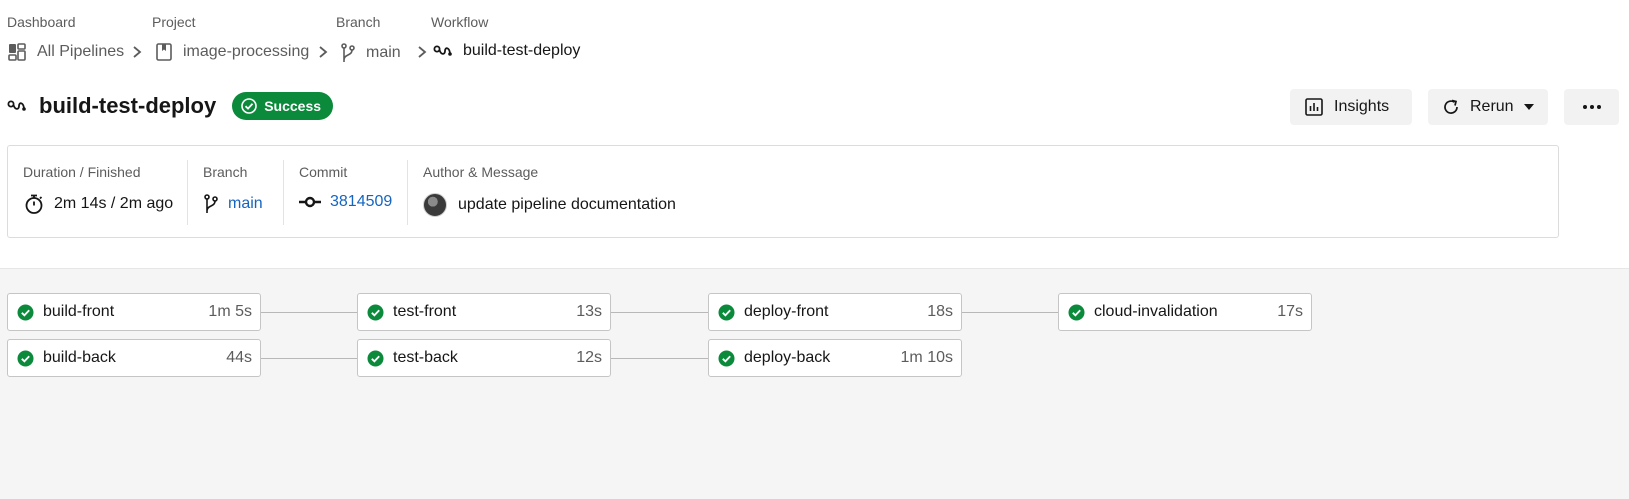 The image size is (1629, 499). I want to click on branch-section: Branch main, so click(236, 192).